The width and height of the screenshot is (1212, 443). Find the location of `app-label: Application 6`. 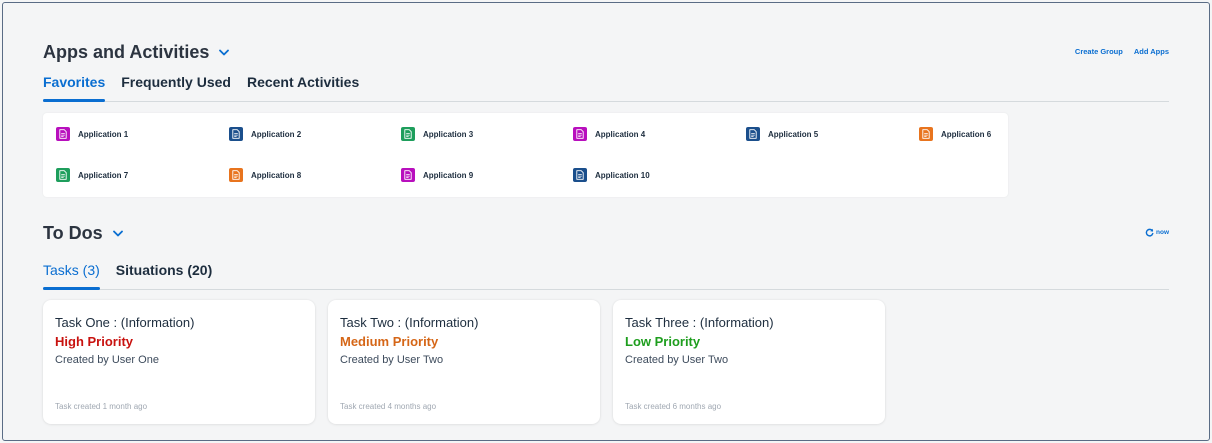

app-label: Application 6 is located at coordinates (966, 134).